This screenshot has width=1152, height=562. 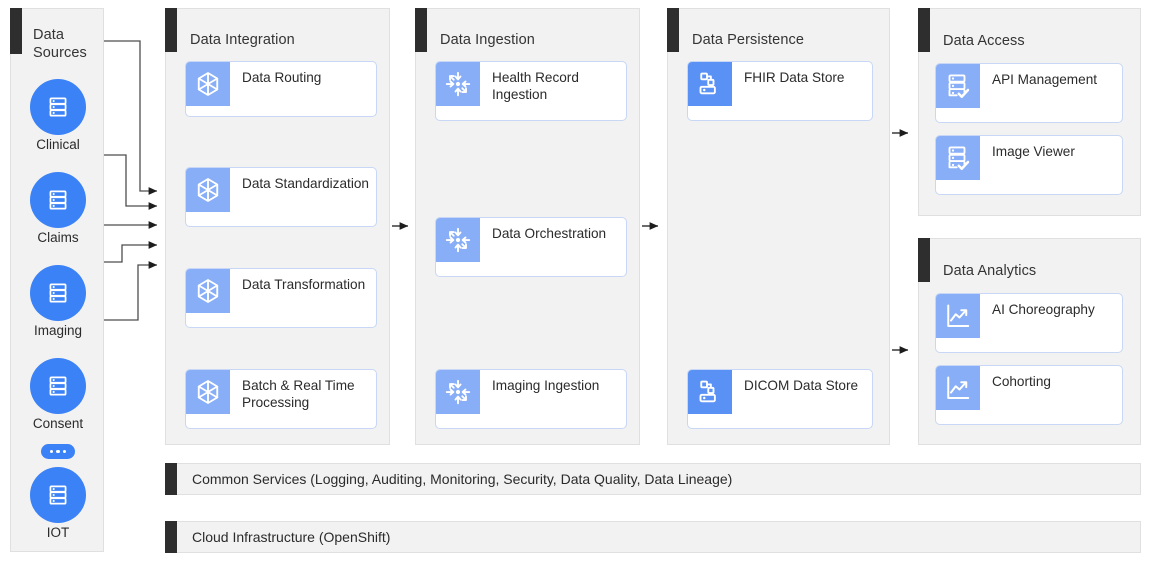 What do you see at coordinates (487, 40) in the screenshot?
I see `panel-title-data-ingestion: Data Ingestion` at bounding box center [487, 40].